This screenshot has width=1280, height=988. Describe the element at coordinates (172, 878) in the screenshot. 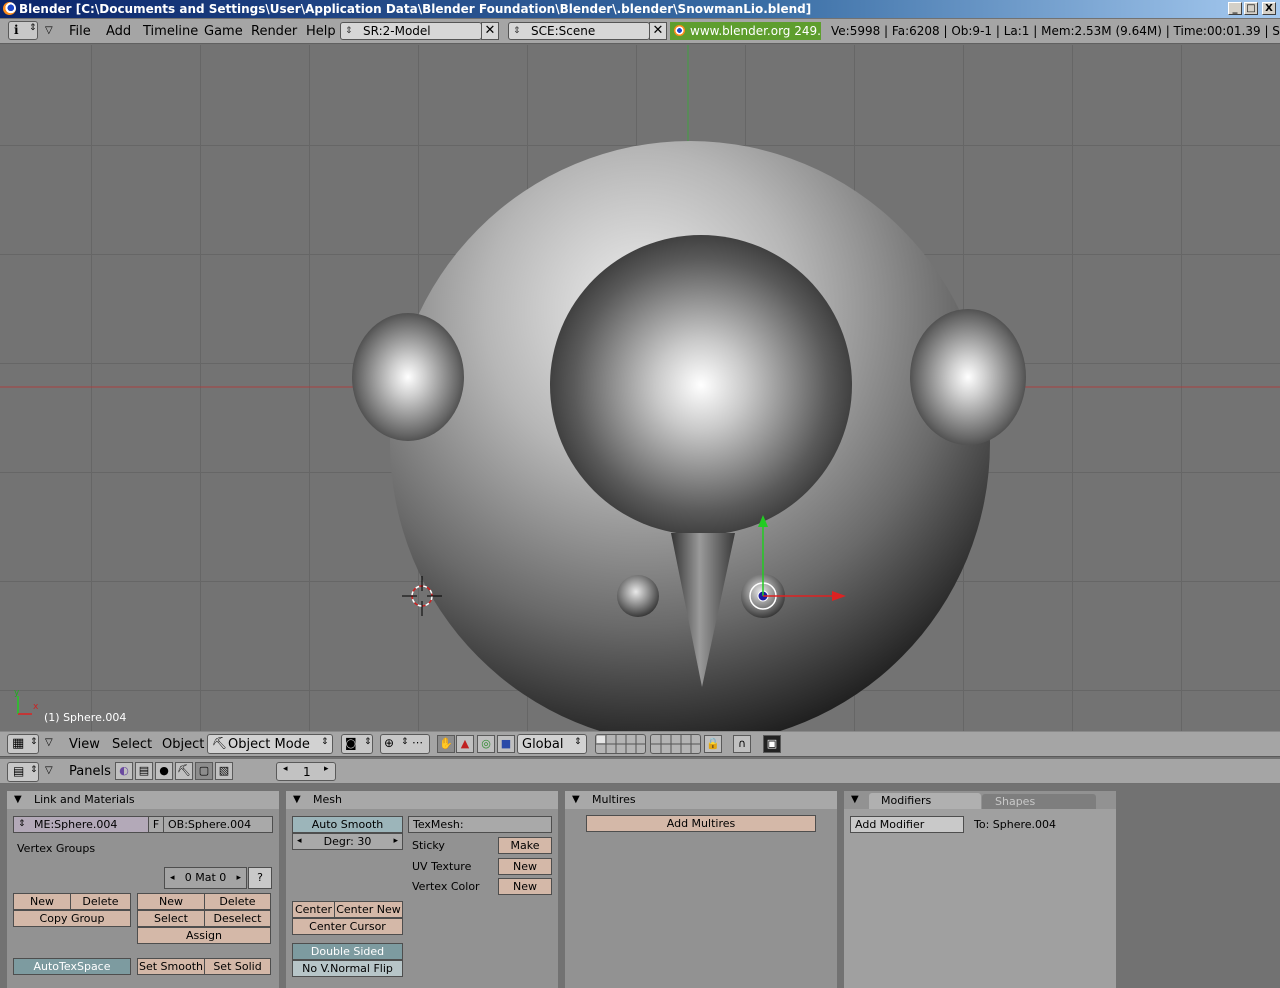

I see `decrement-icon: ◂` at that location.